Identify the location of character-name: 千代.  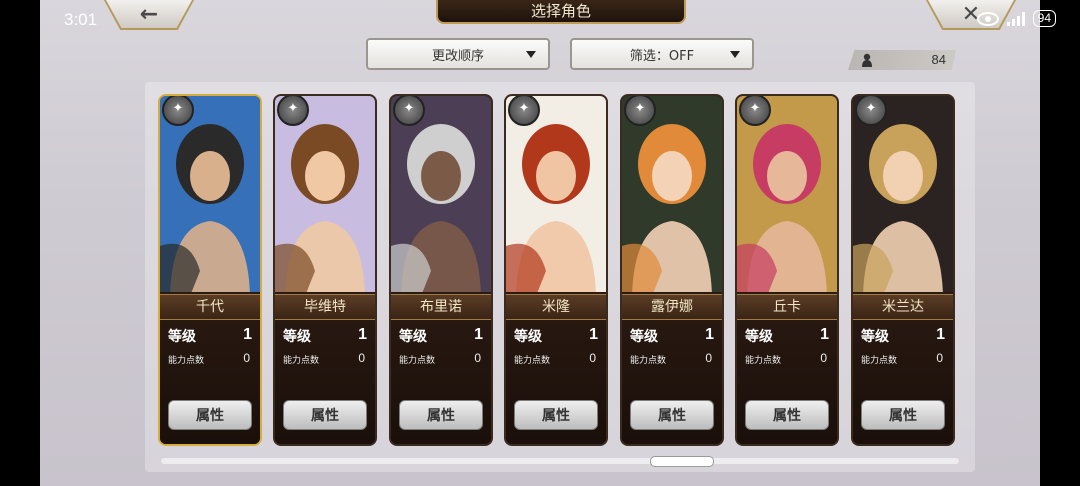
(210, 307).